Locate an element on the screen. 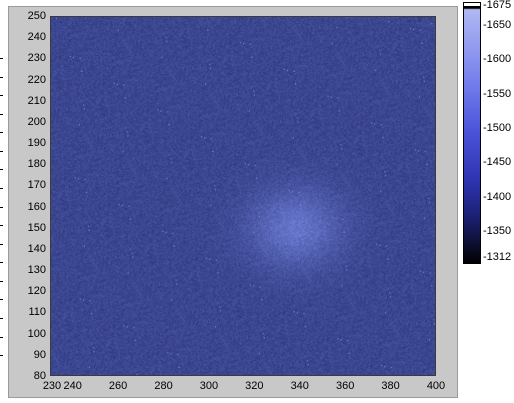 This screenshot has height=403, width=514. y-tick-label: 130 is located at coordinates (36, 270).